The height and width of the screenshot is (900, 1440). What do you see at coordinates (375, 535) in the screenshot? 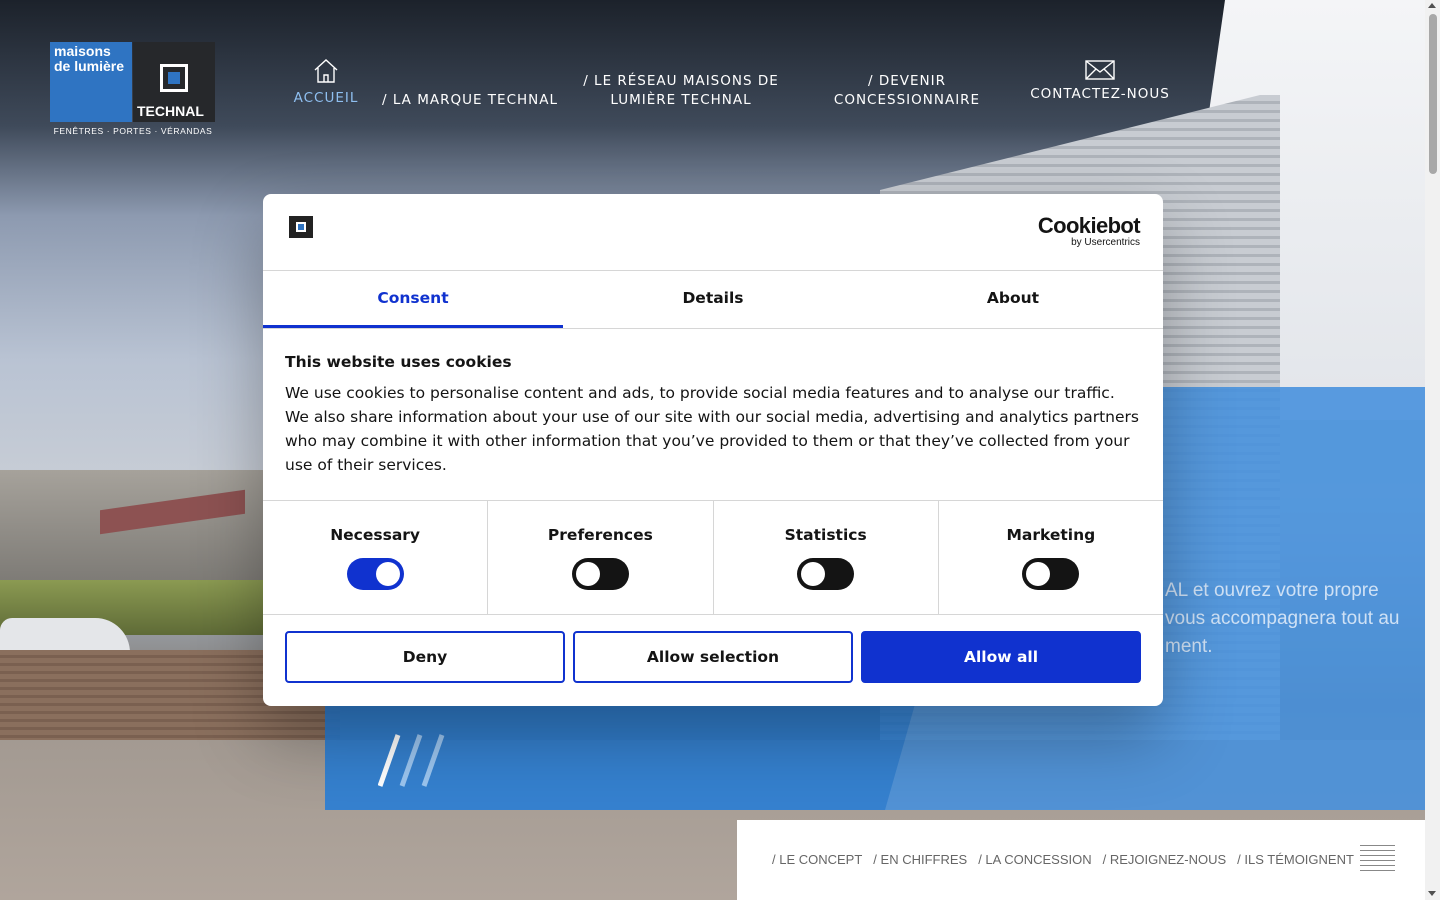
I see `toggle-label: Necessary` at bounding box center [375, 535].